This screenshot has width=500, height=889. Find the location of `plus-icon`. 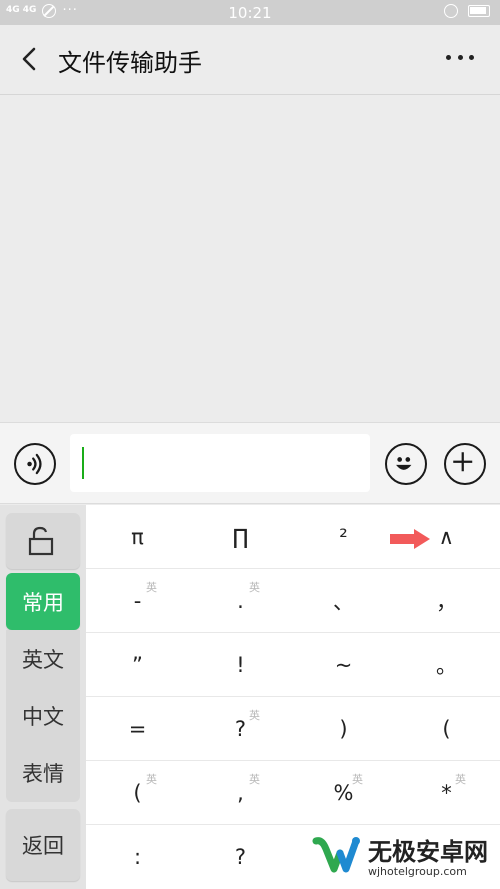

plus-icon is located at coordinates (465, 464).